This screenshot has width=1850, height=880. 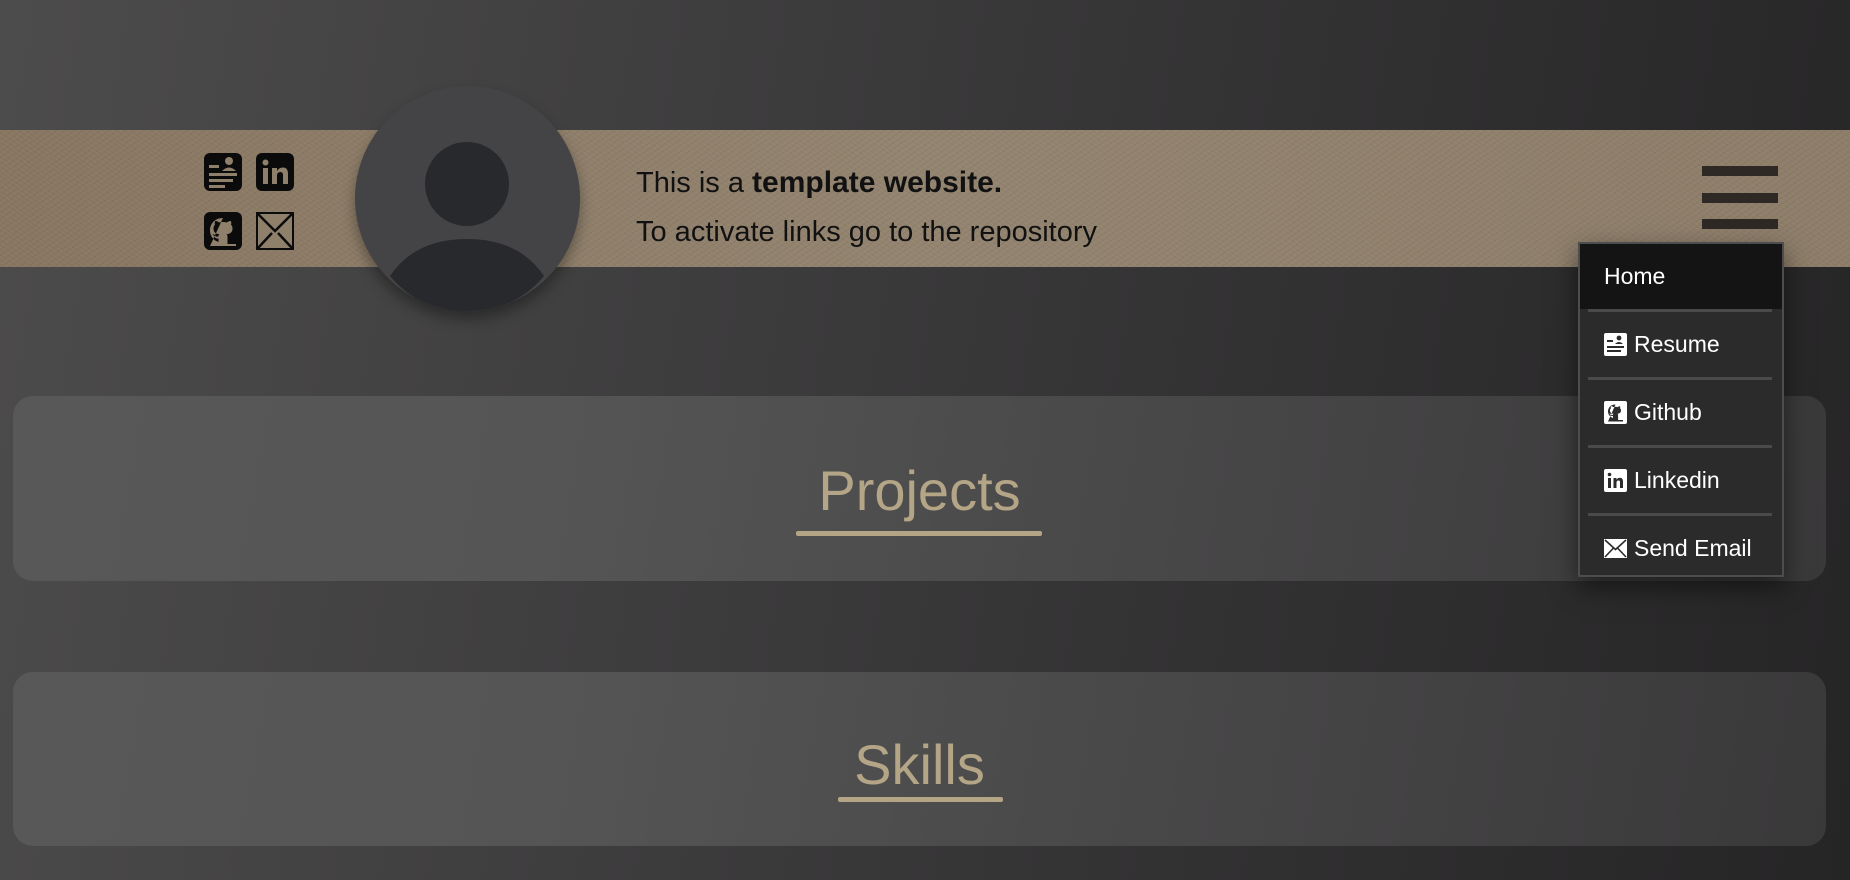 I want to click on menu-item-linkedin: Linkedin, so click(x=1681, y=480).